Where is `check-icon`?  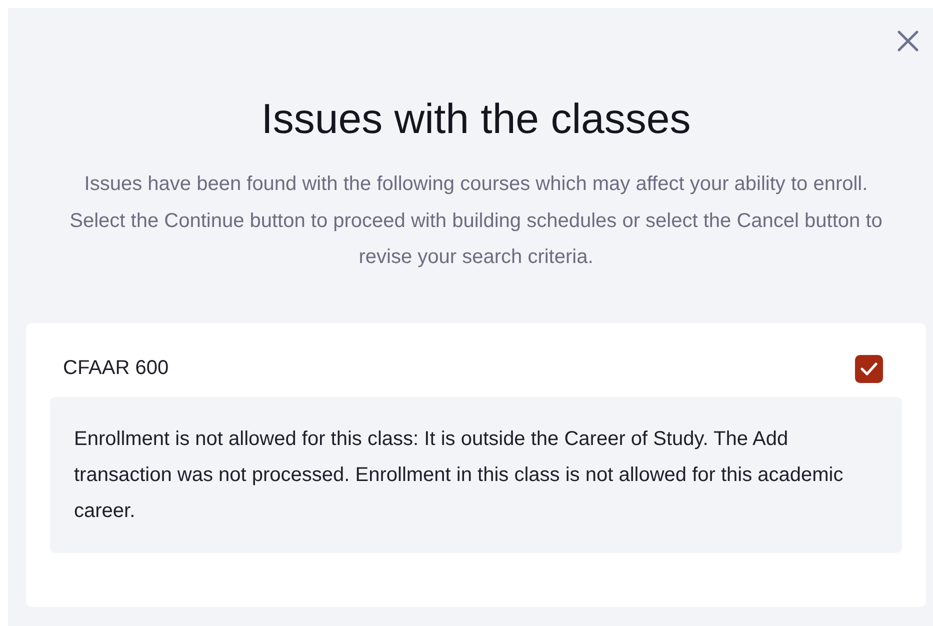
check-icon is located at coordinates (869, 369).